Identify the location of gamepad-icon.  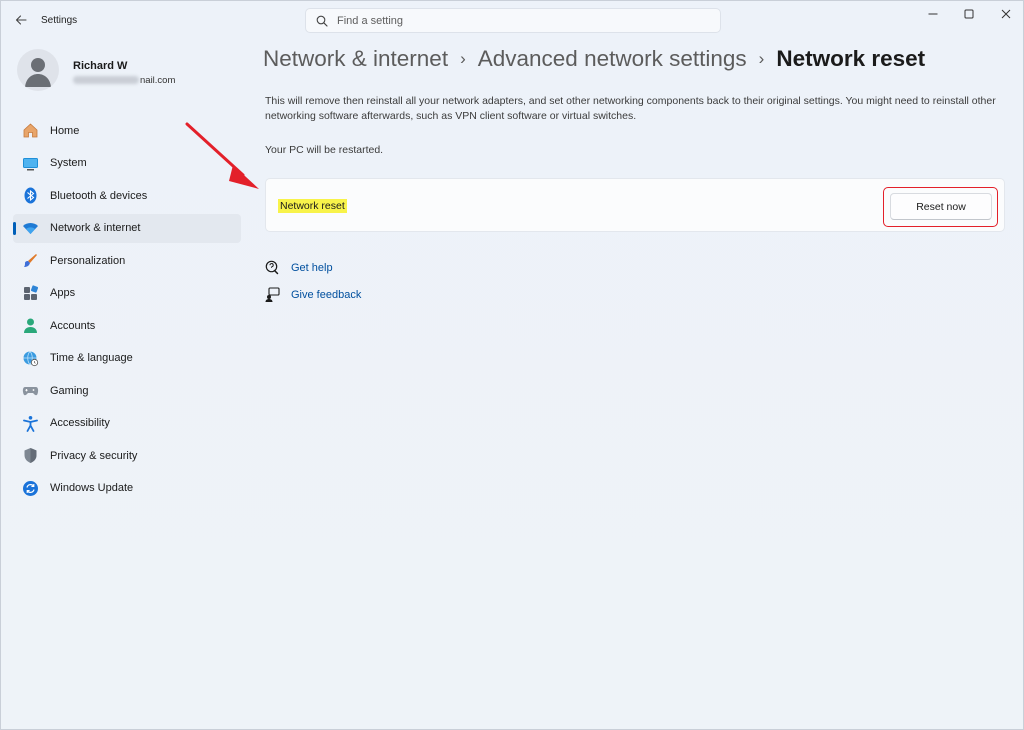
(30, 390).